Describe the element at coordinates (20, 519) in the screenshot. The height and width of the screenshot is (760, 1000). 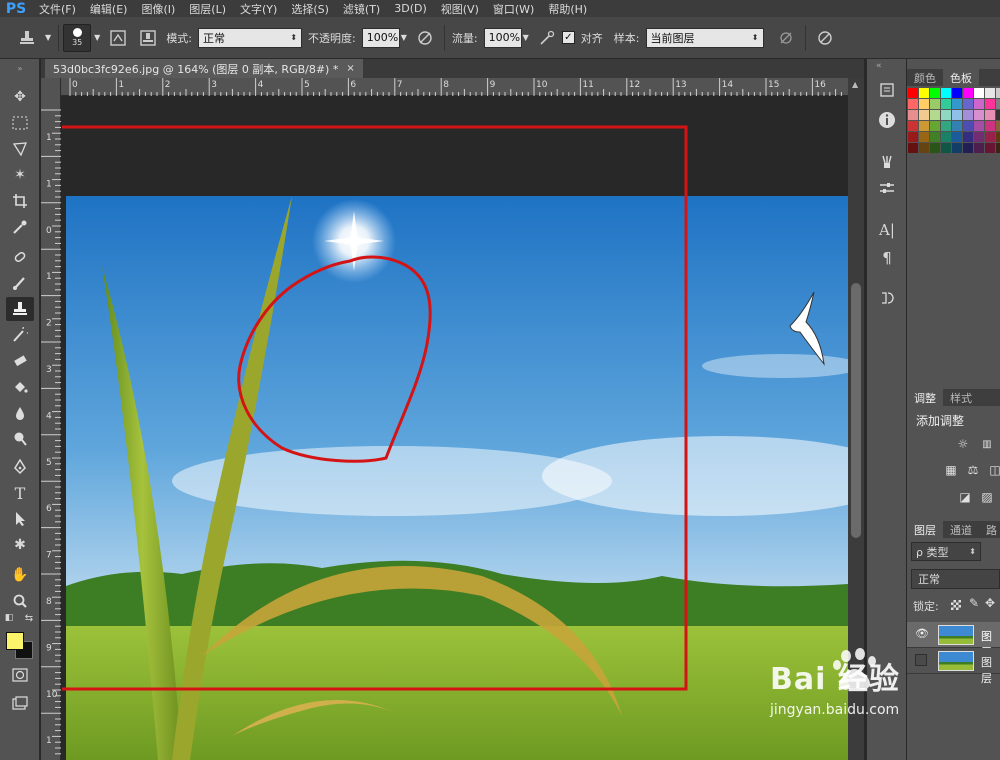
I see `path-selection-tool-icon` at that location.